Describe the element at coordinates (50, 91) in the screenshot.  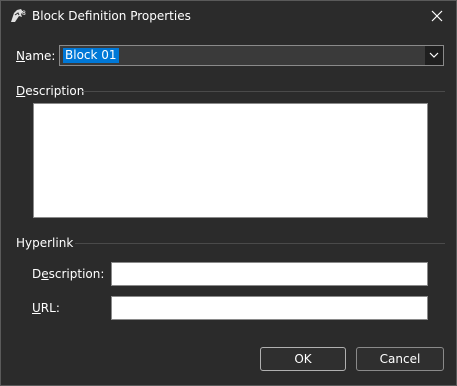
I see `description-section-label: Description` at that location.